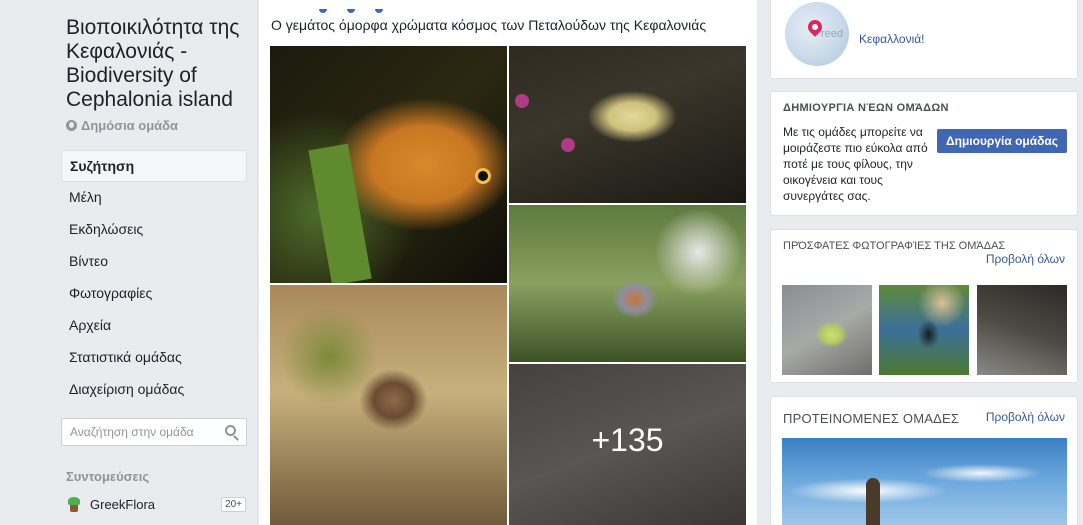 This screenshot has width=1083, height=525. What do you see at coordinates (817, 34) in the screenshot?
I see `map-icon: reed` at bounding box center [817, 34].